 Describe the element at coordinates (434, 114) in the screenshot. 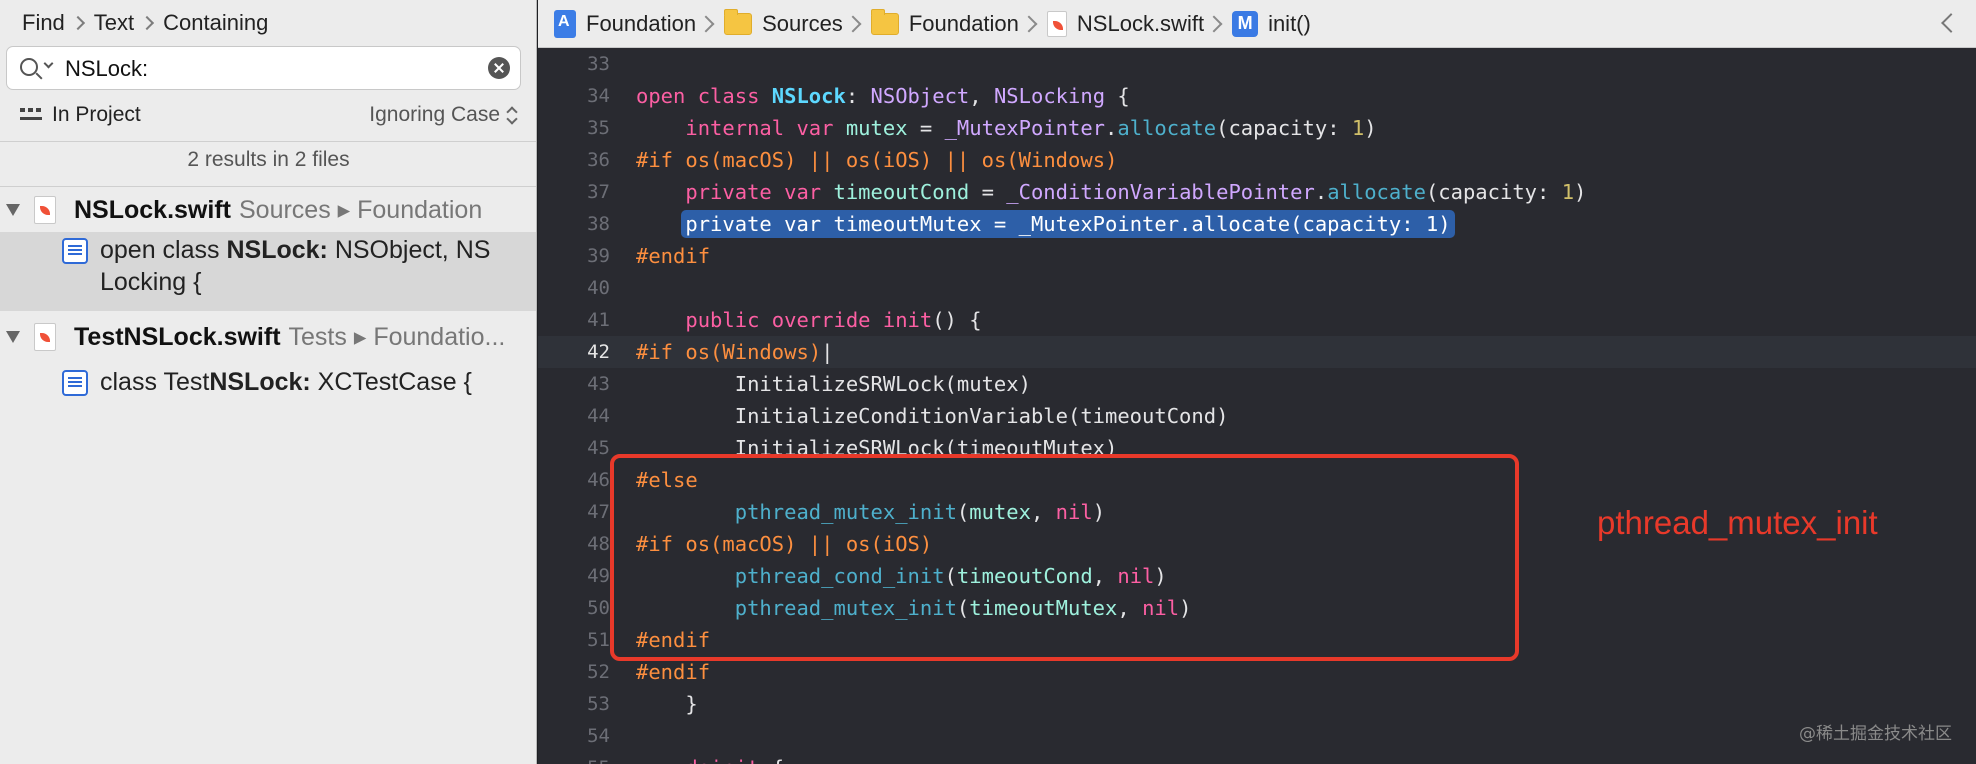

I see `case-label: Ignoring Case` at that location.